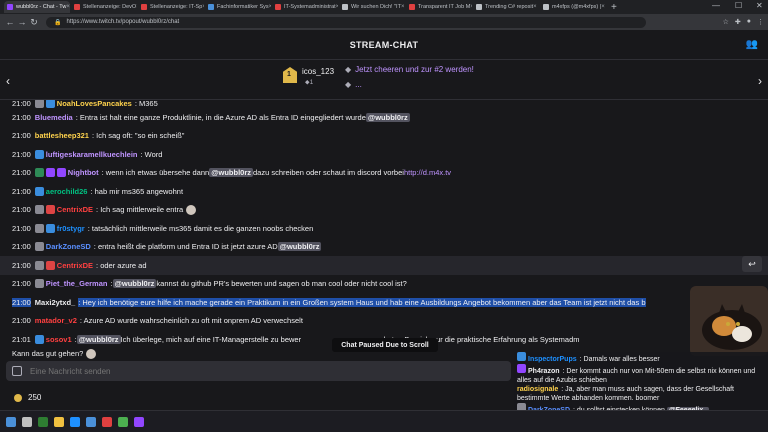  I want to click on username: fr0stygr, so click(71, 228).